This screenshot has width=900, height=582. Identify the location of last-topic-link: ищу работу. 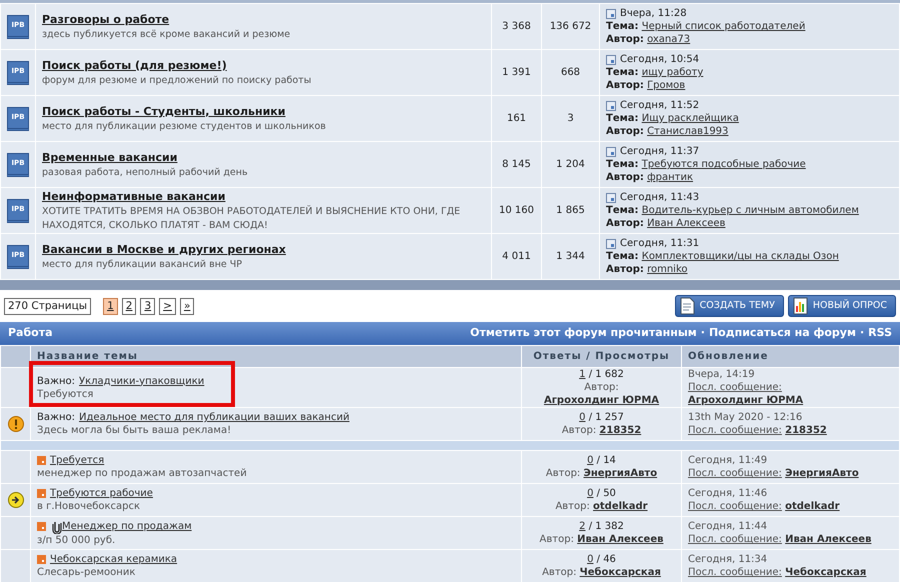
(673, 72).